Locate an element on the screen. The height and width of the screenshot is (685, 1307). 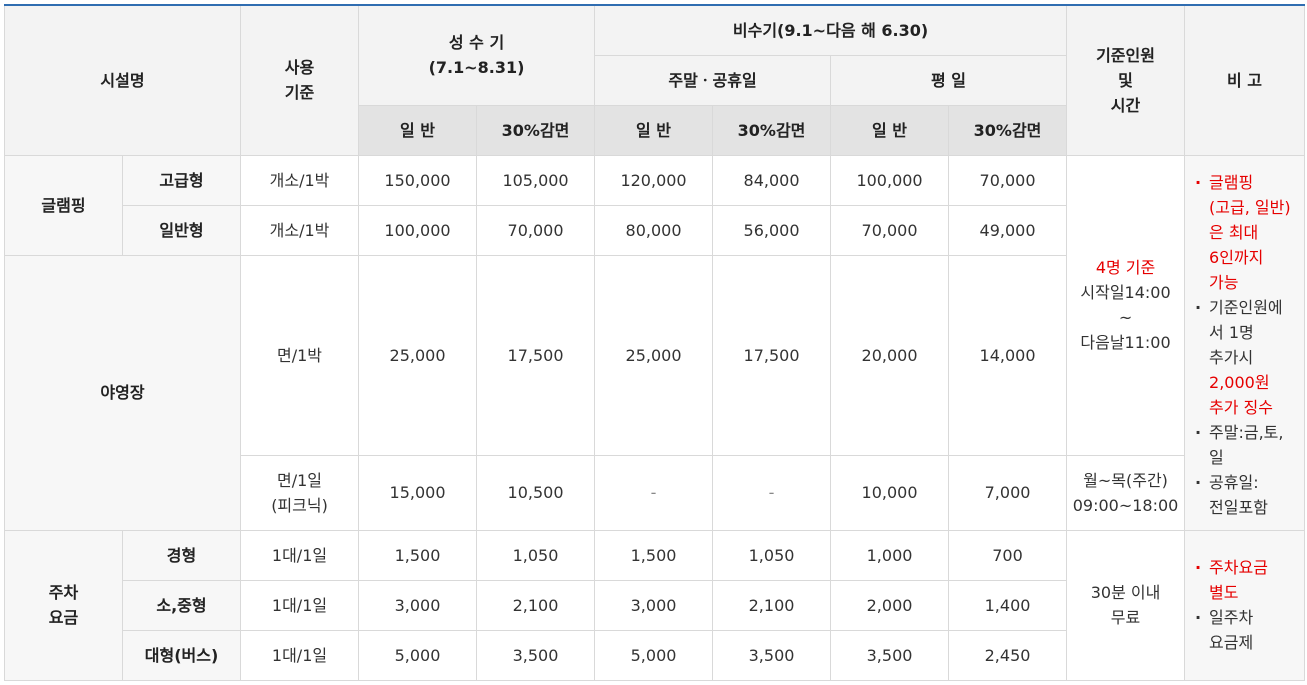
remarks-parking: · 주차요금 별도 · 일주차 요금제 is located at coordinates (1245, 605).